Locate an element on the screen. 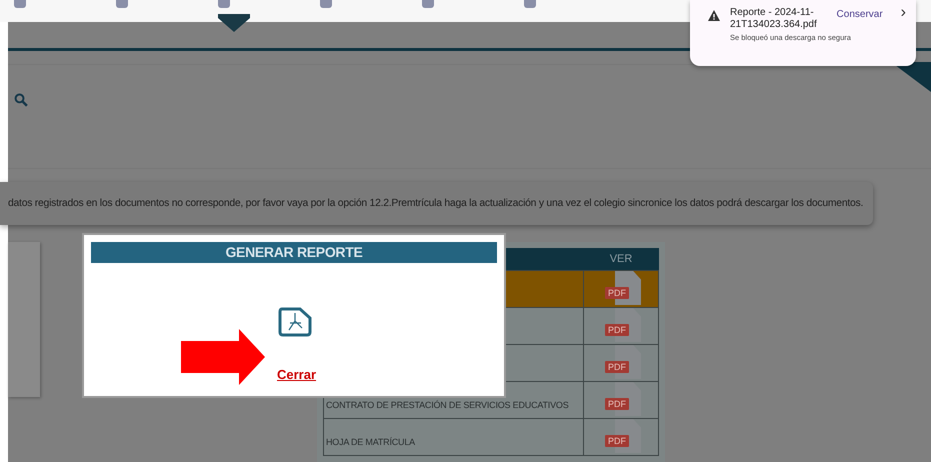 This screenshot has width=931, height=462. chevron-button: › is located at coordinates (903, 13).